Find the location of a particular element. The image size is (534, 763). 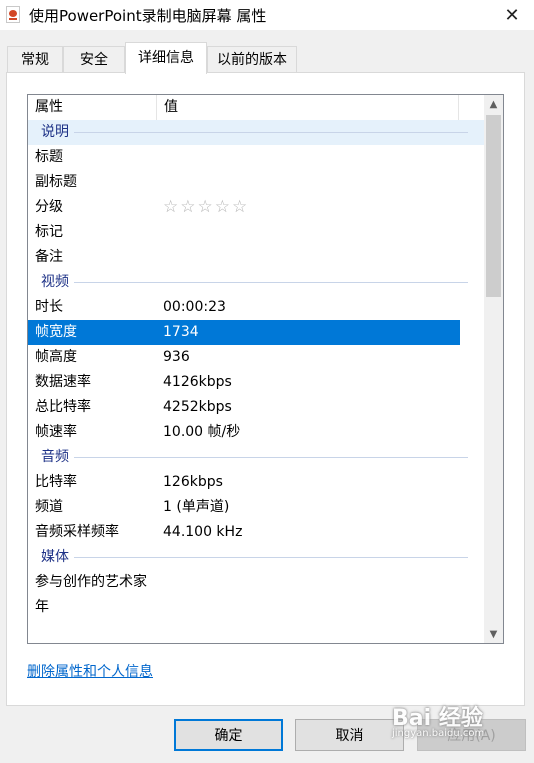

property-name: 帧宽度 is located at coordinates (56, 332).